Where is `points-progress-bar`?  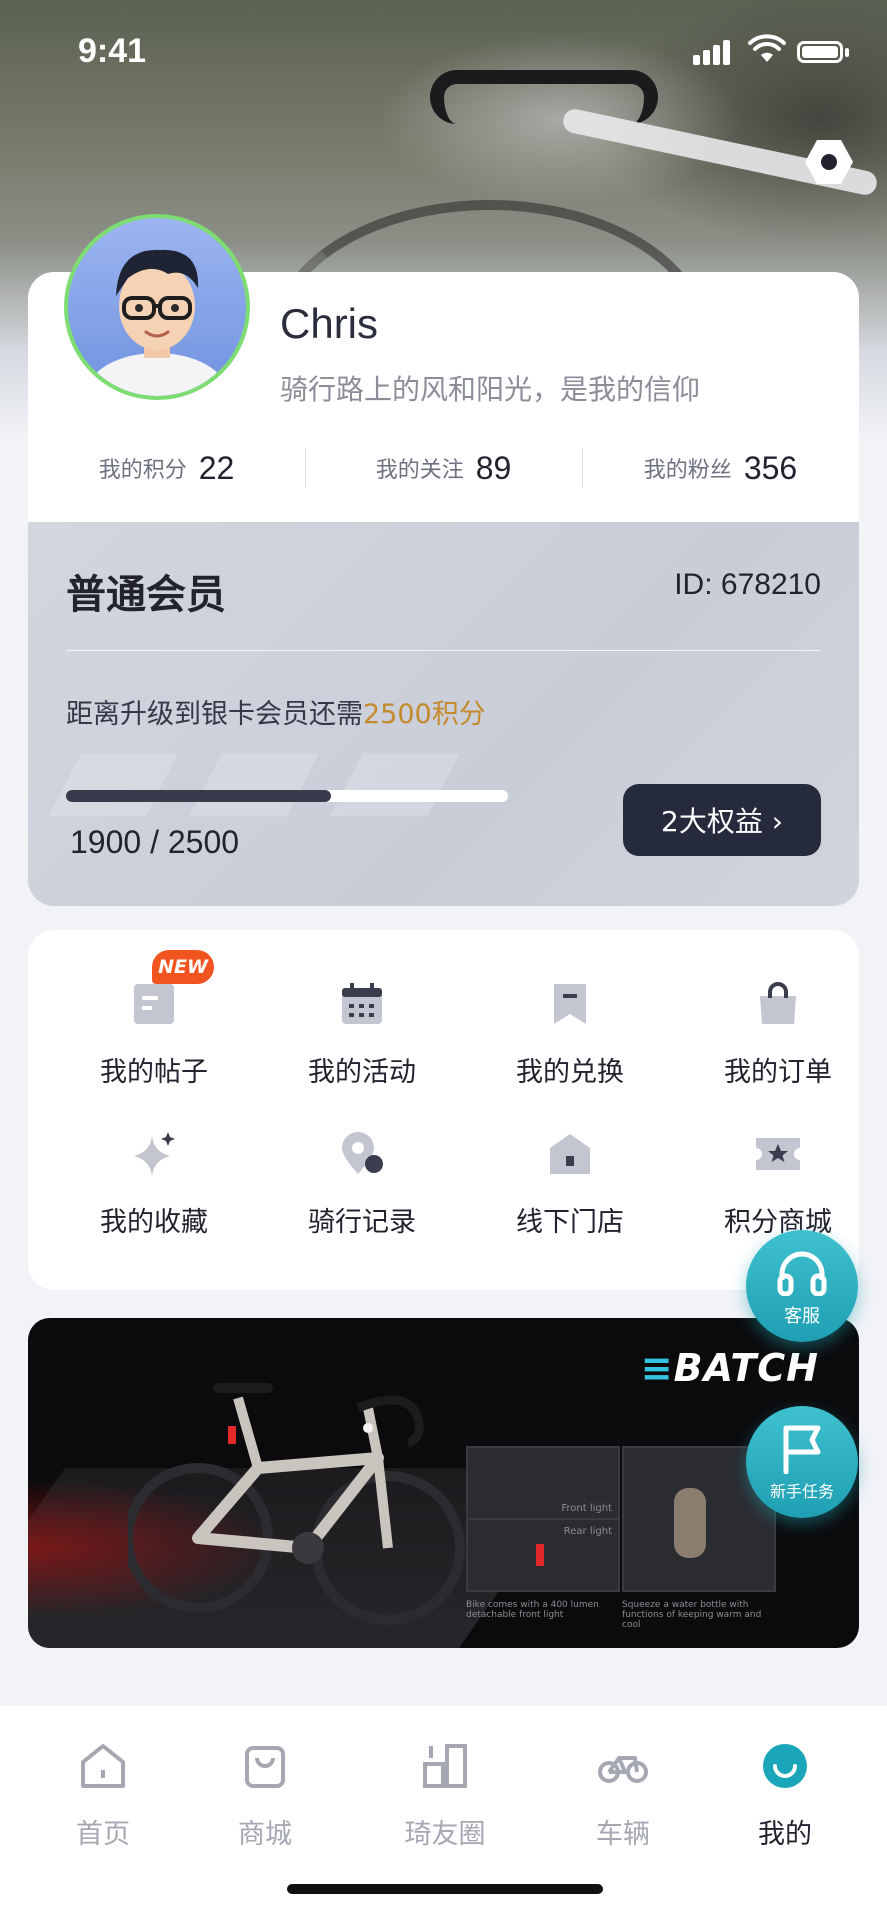
points-progress-bar is located at coordinates (287, 796).